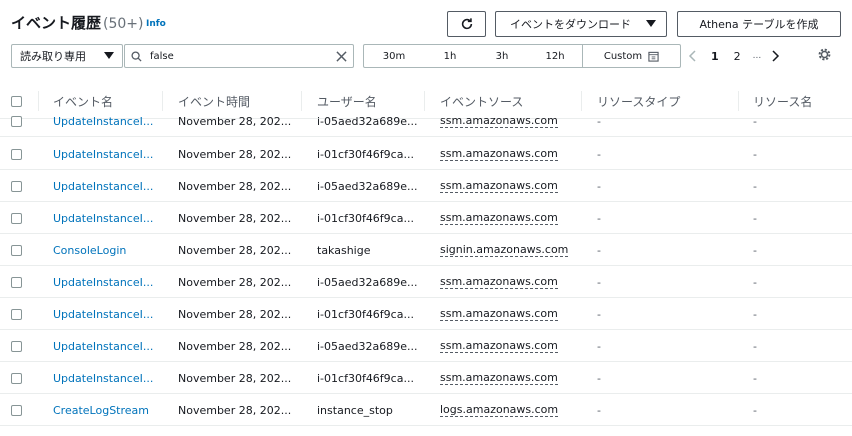  Describe the element at coordinates (466, 24) in the screenshot. I see `refresh-button` at that location.